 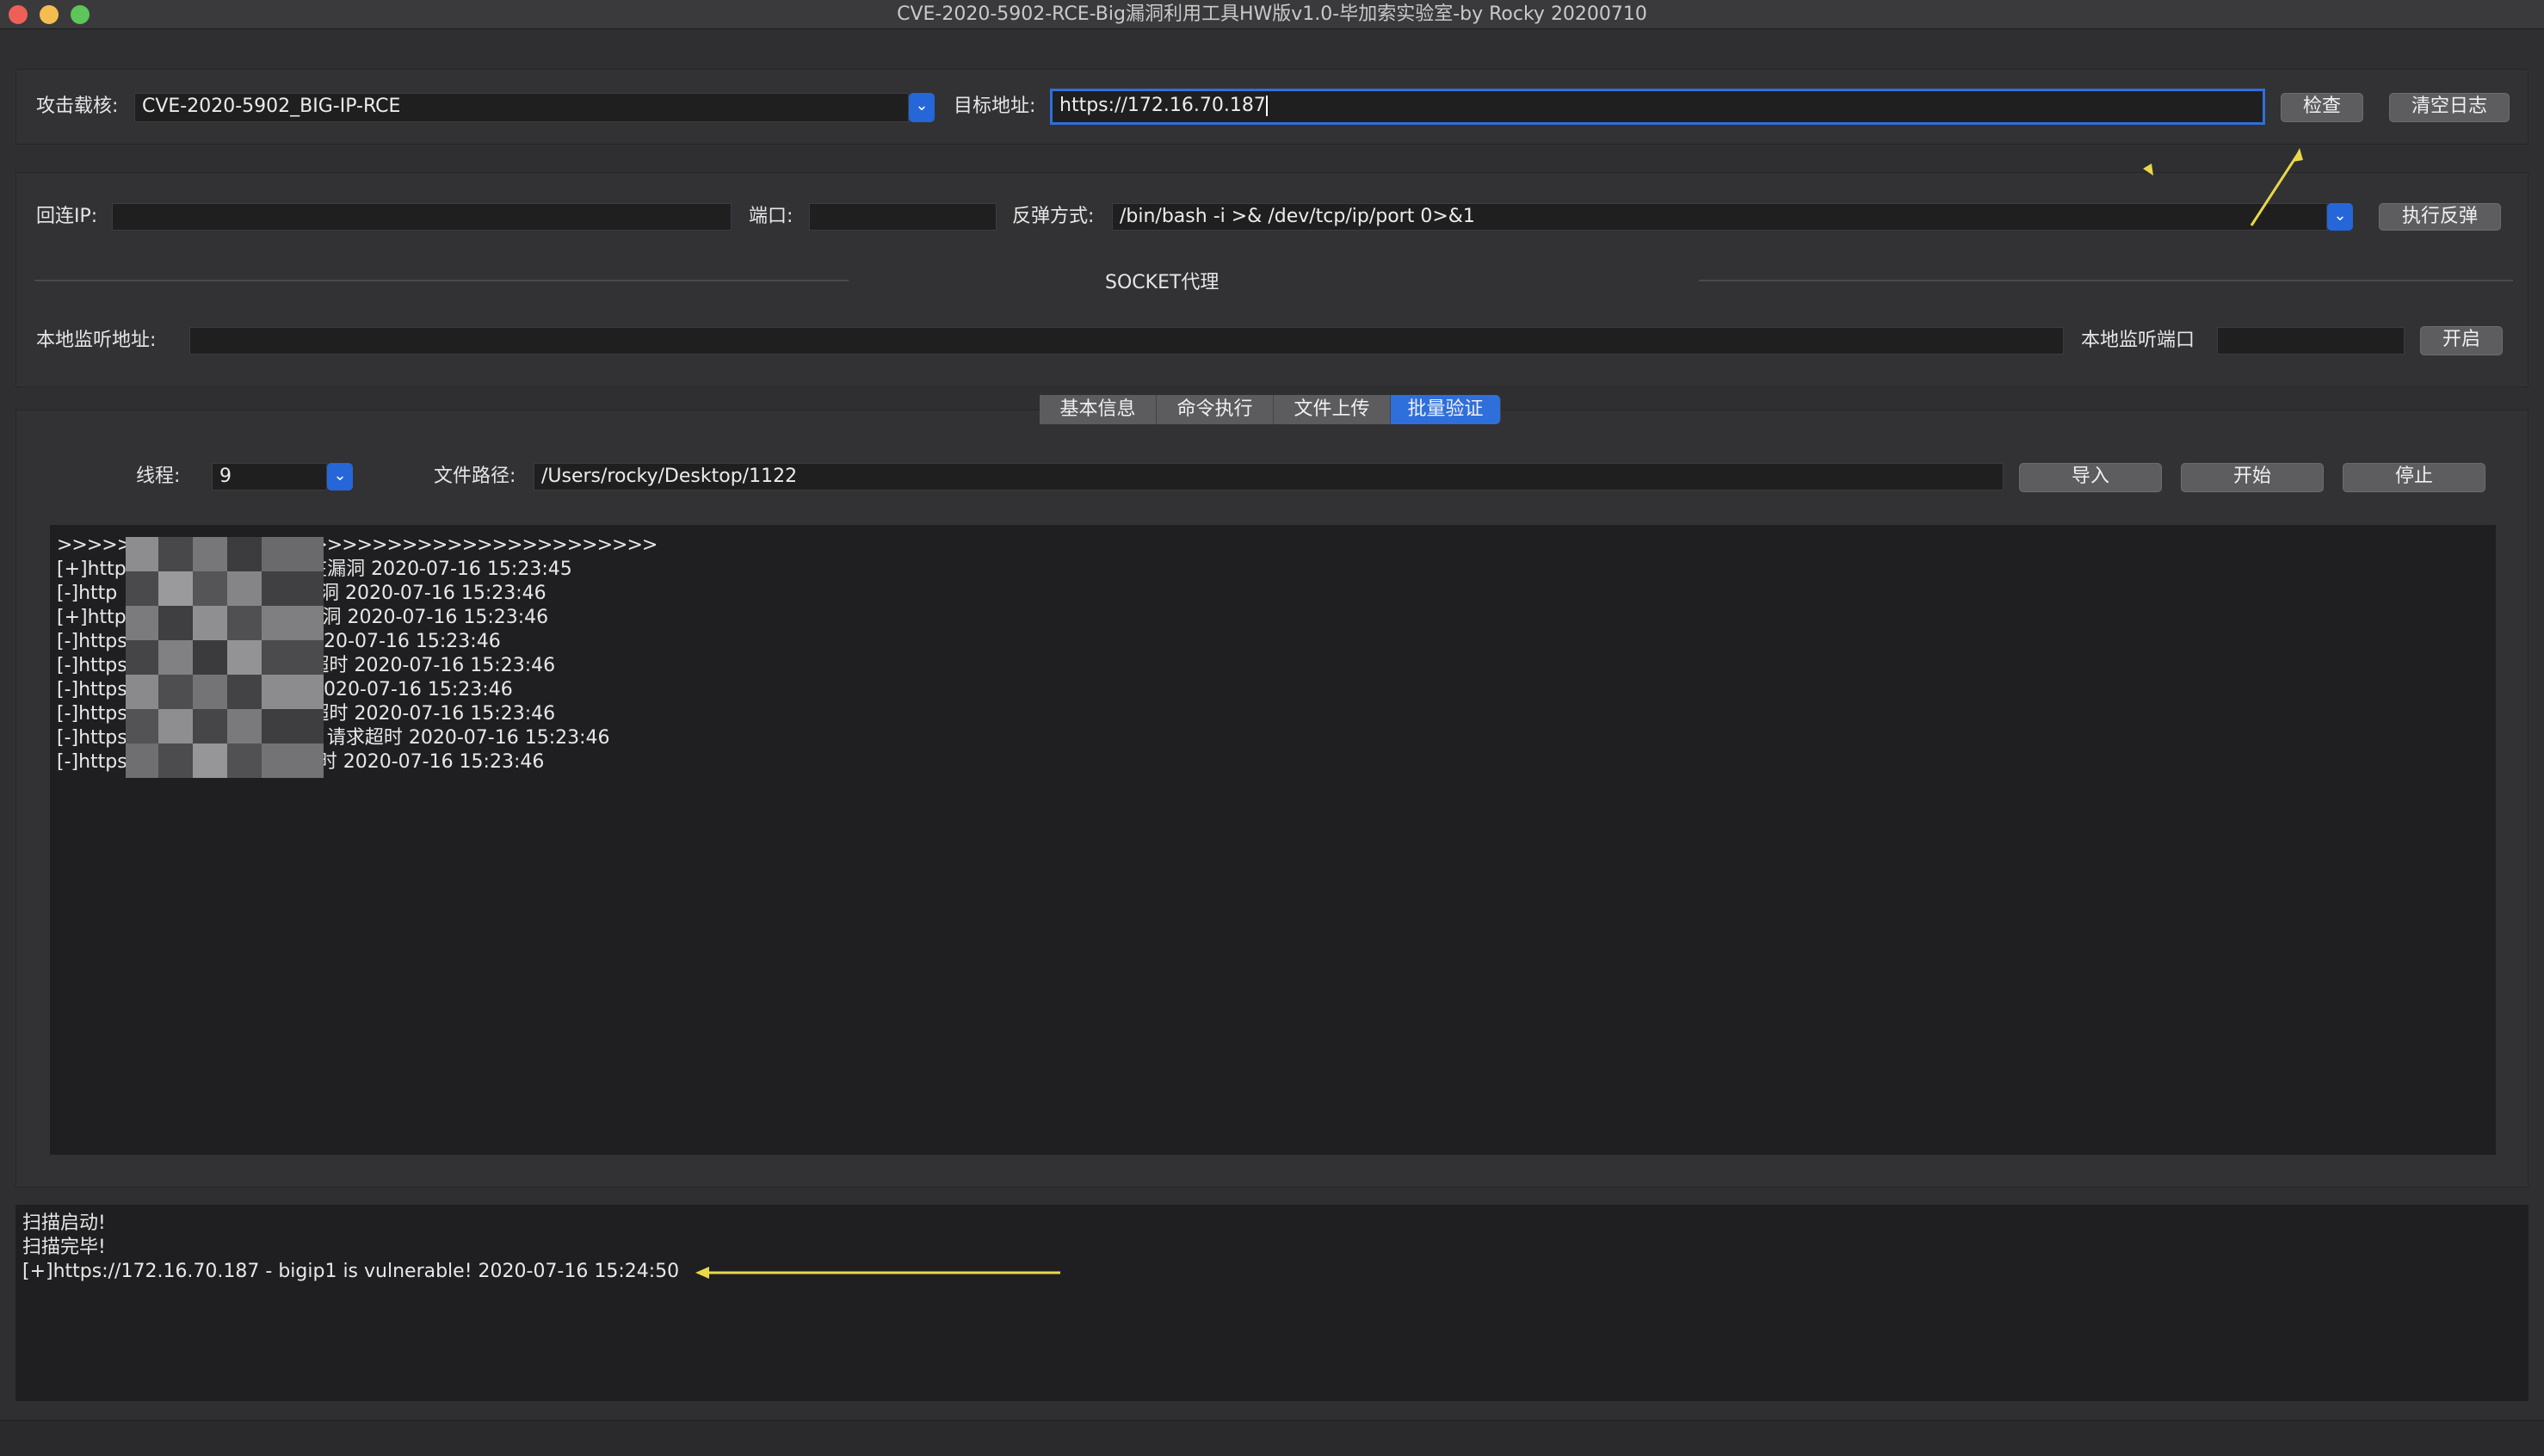 I want to click on annotation-arrowhead-diagonal, so click(x=2298, y=155).